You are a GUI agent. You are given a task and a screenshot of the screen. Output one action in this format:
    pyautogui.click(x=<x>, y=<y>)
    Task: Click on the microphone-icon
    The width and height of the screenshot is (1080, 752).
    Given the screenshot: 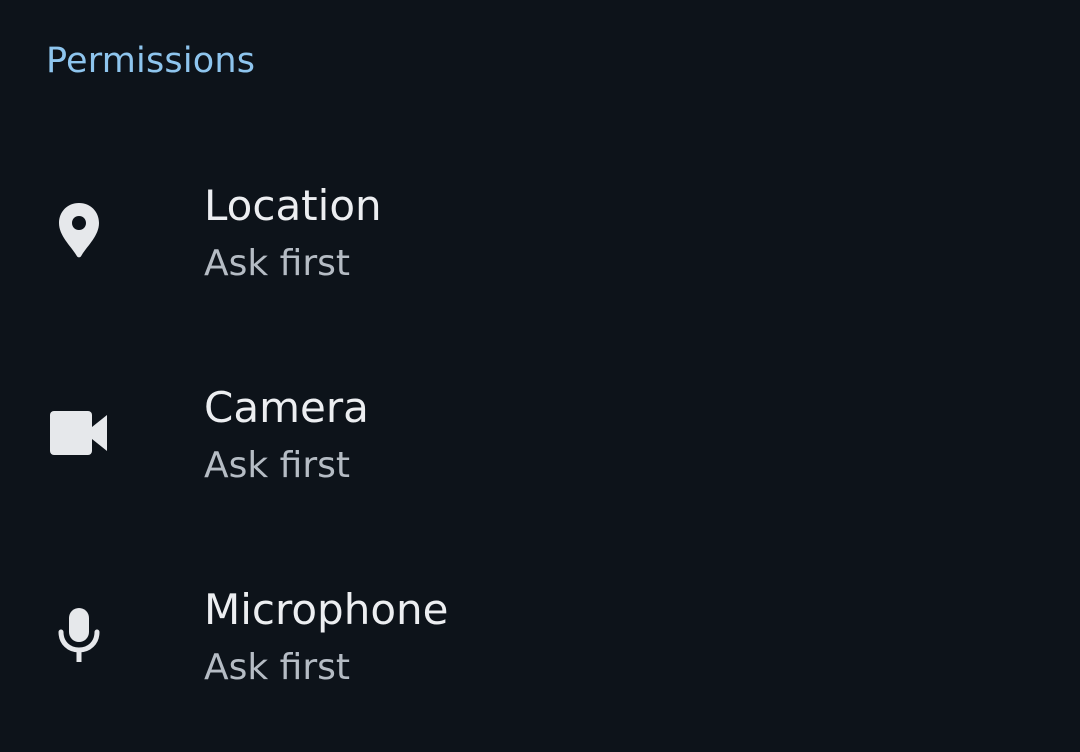 What is the action you would take?
    pyautogui.click(x=79, y=635)
    